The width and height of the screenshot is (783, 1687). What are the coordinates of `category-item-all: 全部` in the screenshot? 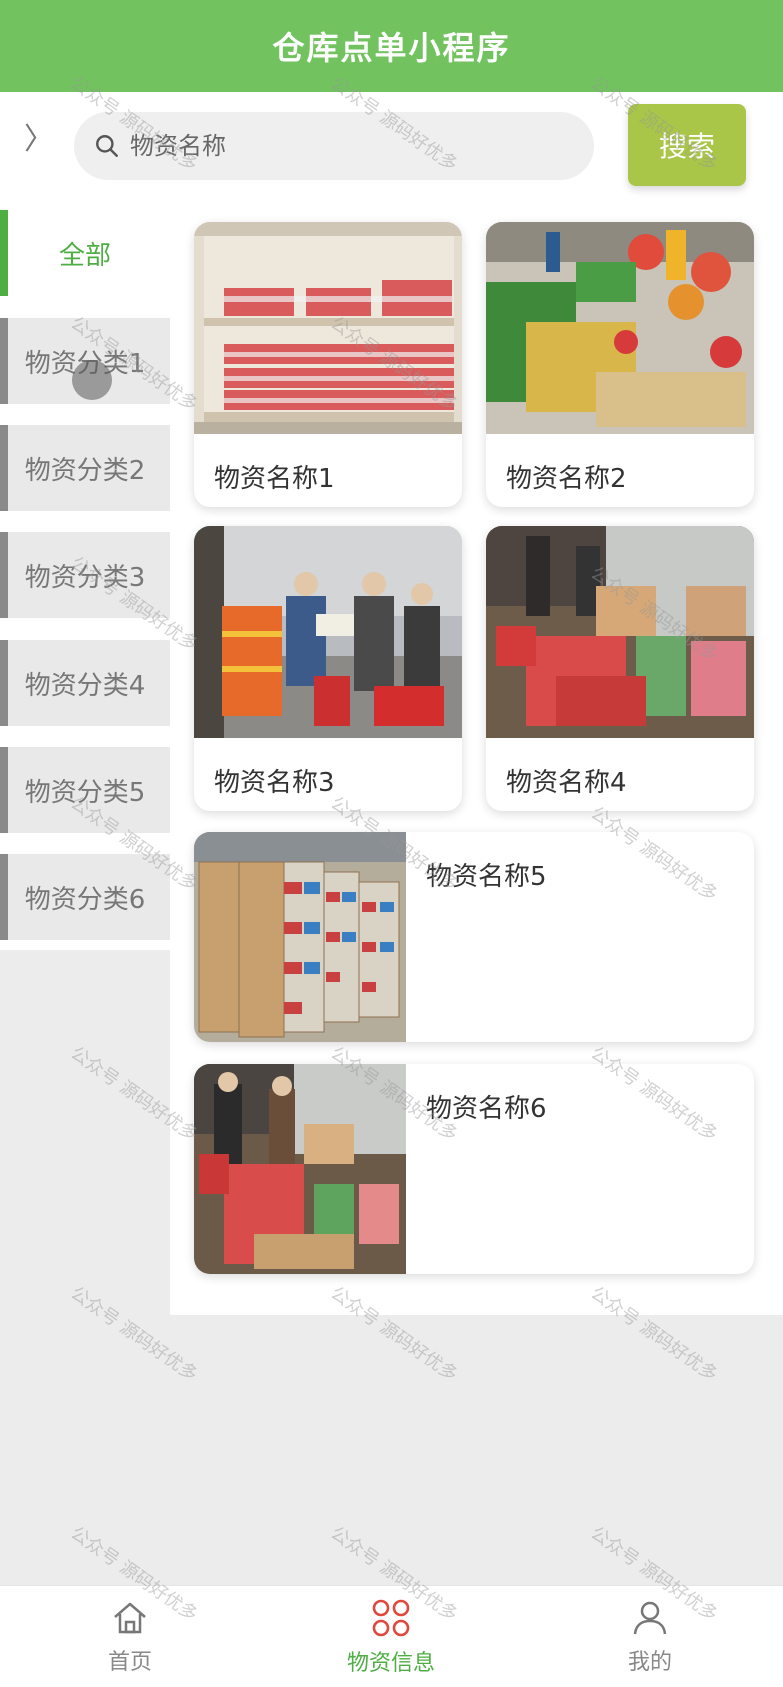 It's located at (85, 253).